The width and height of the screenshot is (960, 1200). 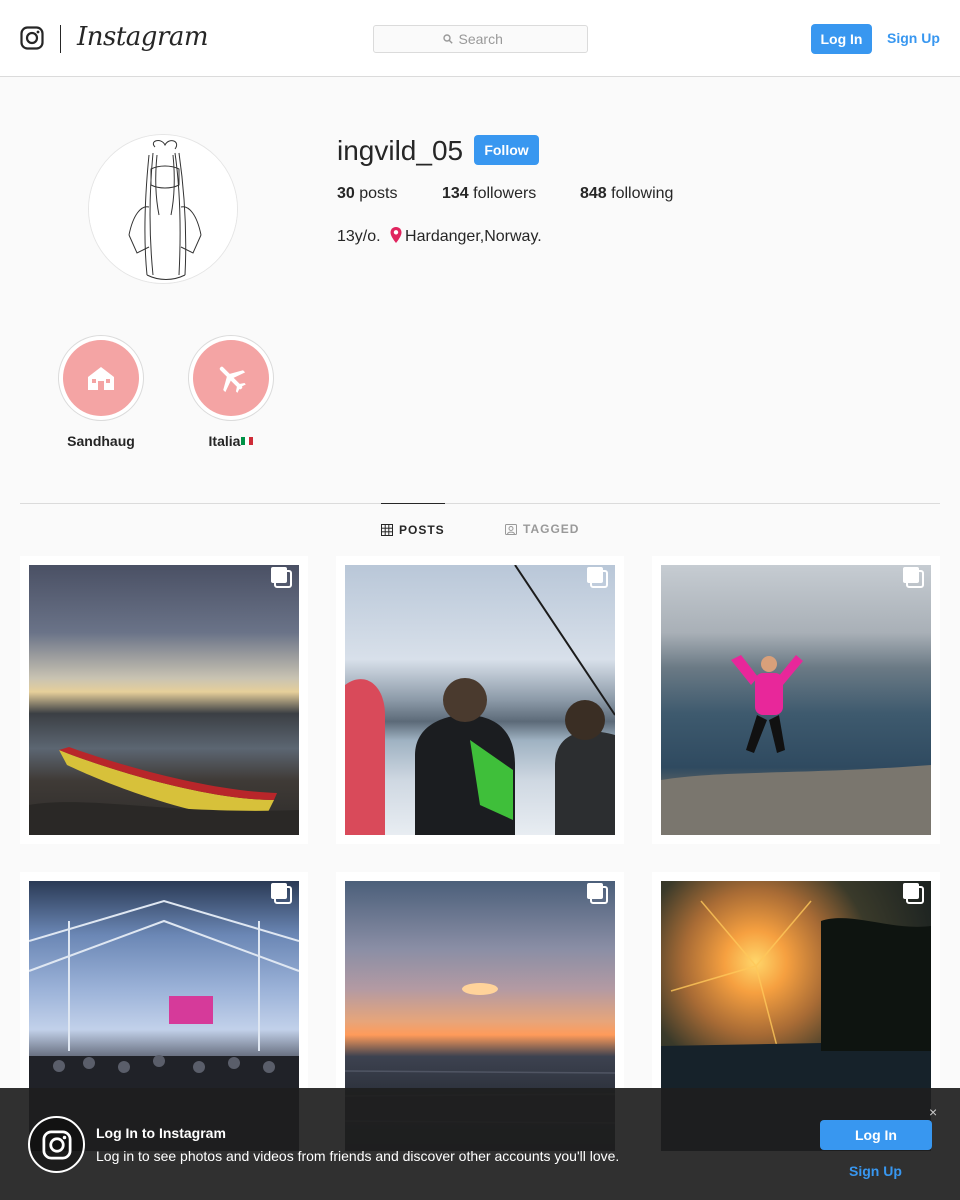 What do you see at coordinates (796, 745) in the screenshot?
I see `cliff-jump-photo` at bounding box center [796, 745].